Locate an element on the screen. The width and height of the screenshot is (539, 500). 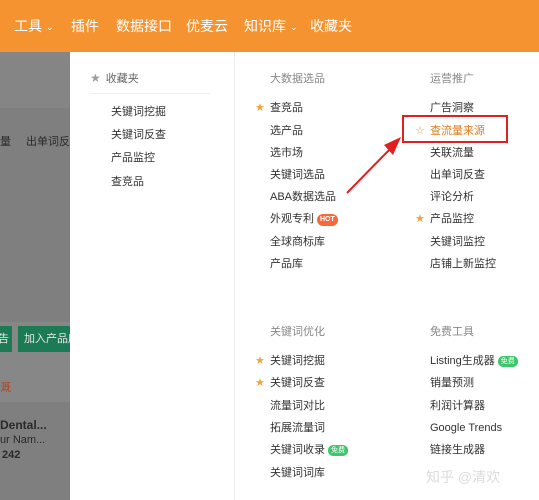
arrow-line is located at coordinates (369, 170).